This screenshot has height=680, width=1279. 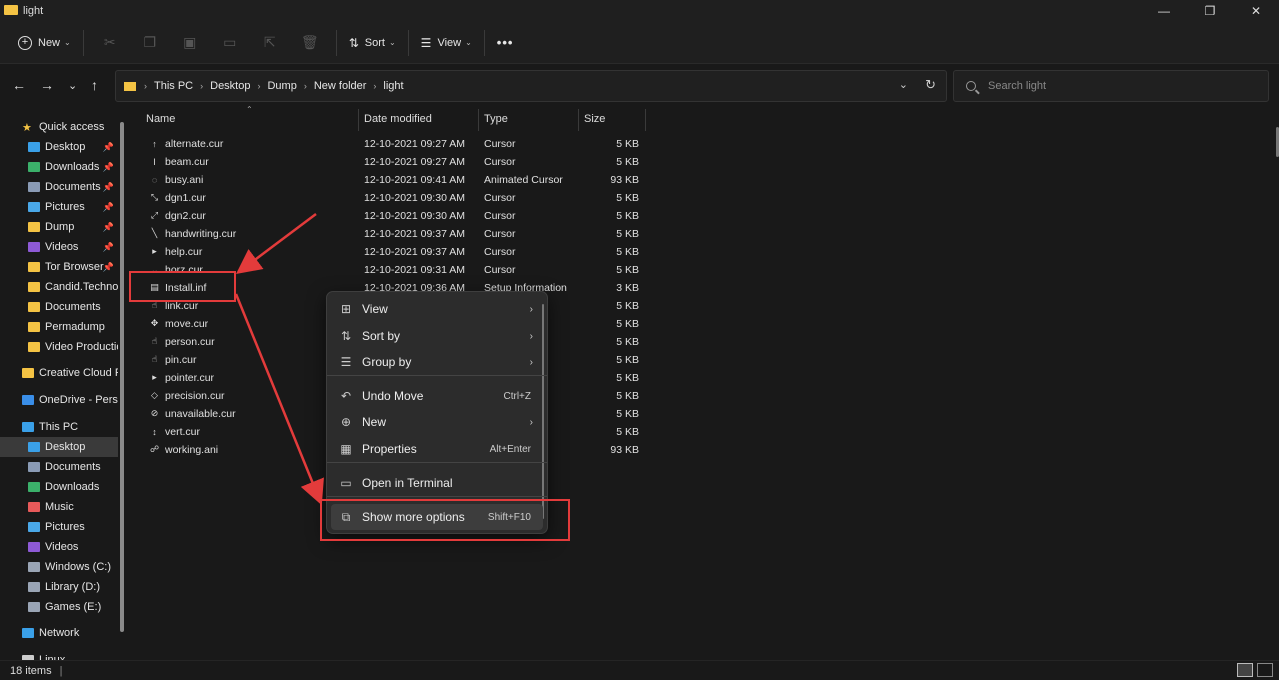 What do you see at coordinates (202, 86) in the screenshot?
I see `chevron-right-icon: ›` at bounding box center [202, 86].